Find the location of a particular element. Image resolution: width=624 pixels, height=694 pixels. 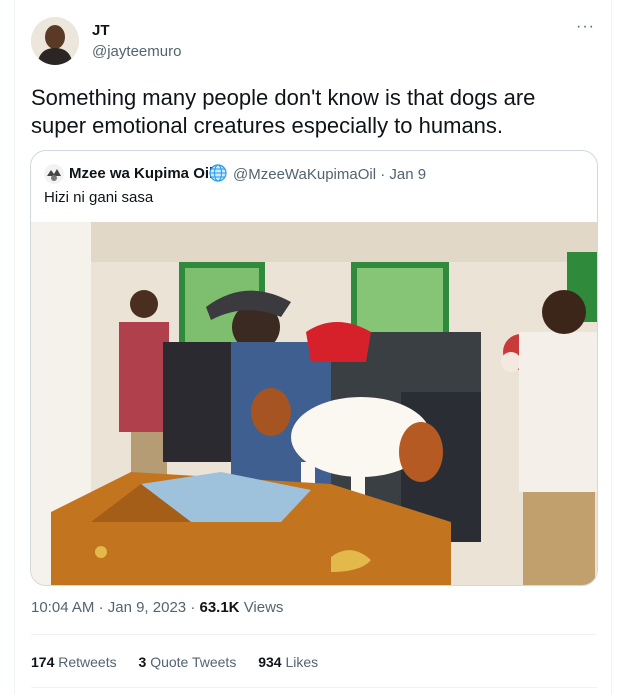

quote-tweets-count: 3 is located at coordinates (142, 662).